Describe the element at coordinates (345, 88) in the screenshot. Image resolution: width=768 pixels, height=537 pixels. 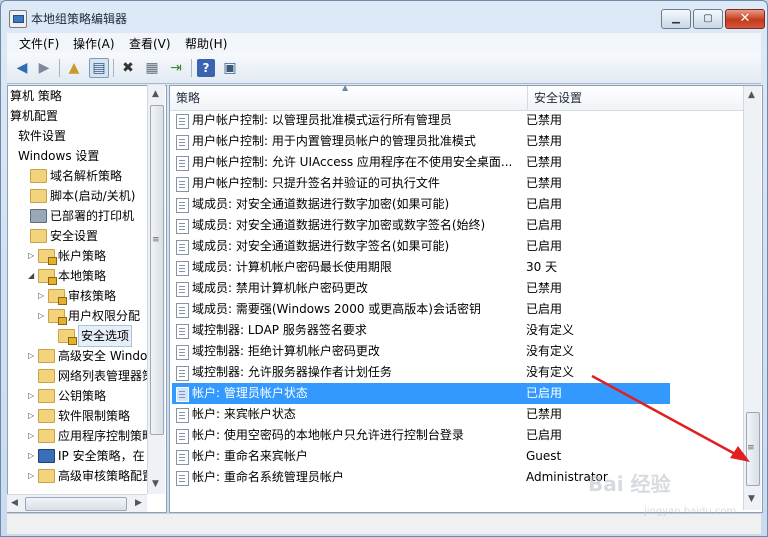
I see `sort-ascending-icon: ▲` at that location.